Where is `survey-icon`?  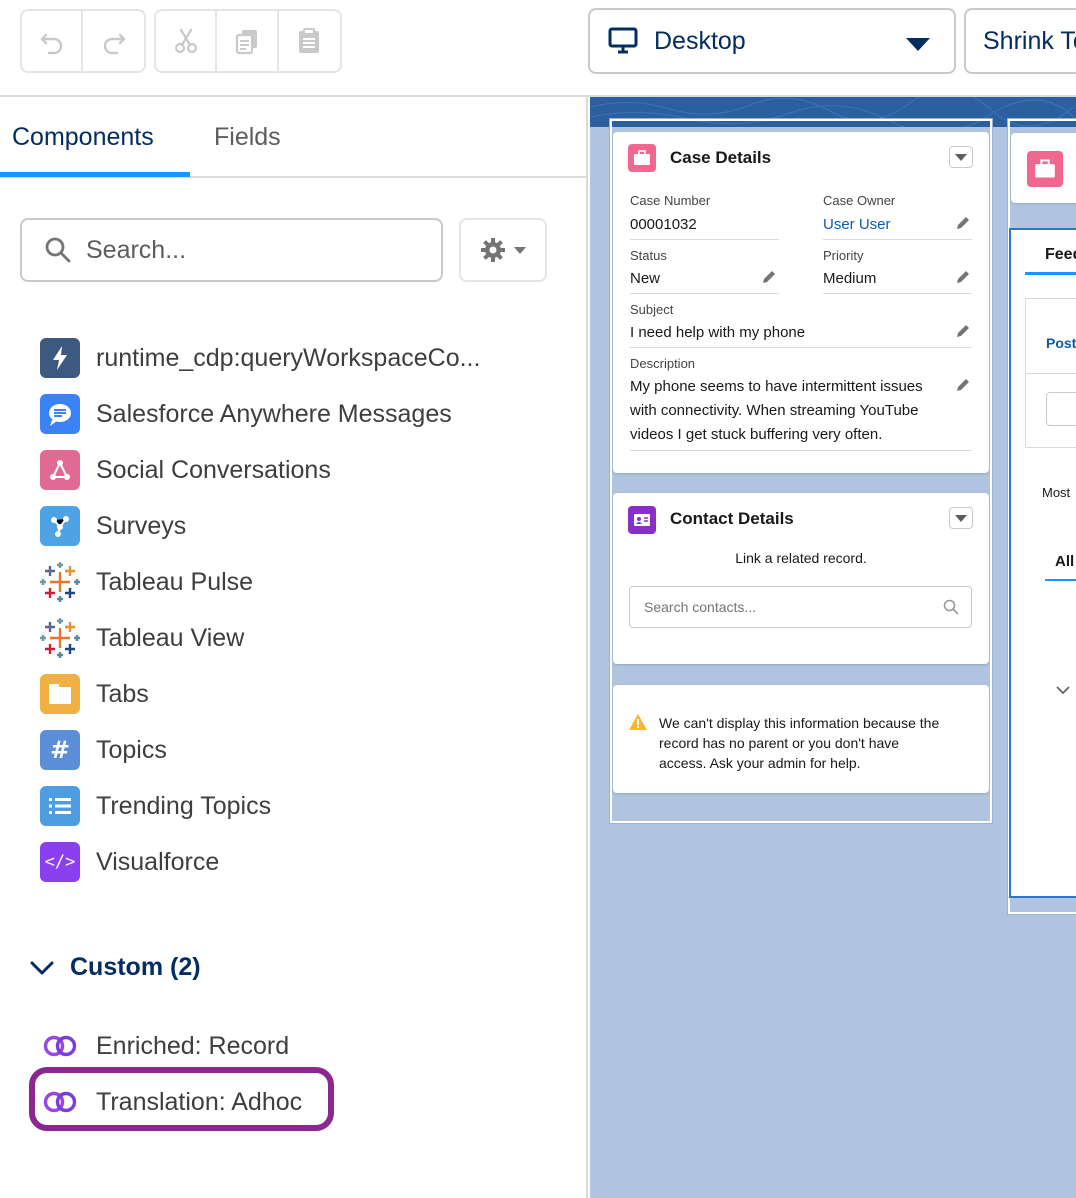
survey-icon is located at coordinates (60, 526).